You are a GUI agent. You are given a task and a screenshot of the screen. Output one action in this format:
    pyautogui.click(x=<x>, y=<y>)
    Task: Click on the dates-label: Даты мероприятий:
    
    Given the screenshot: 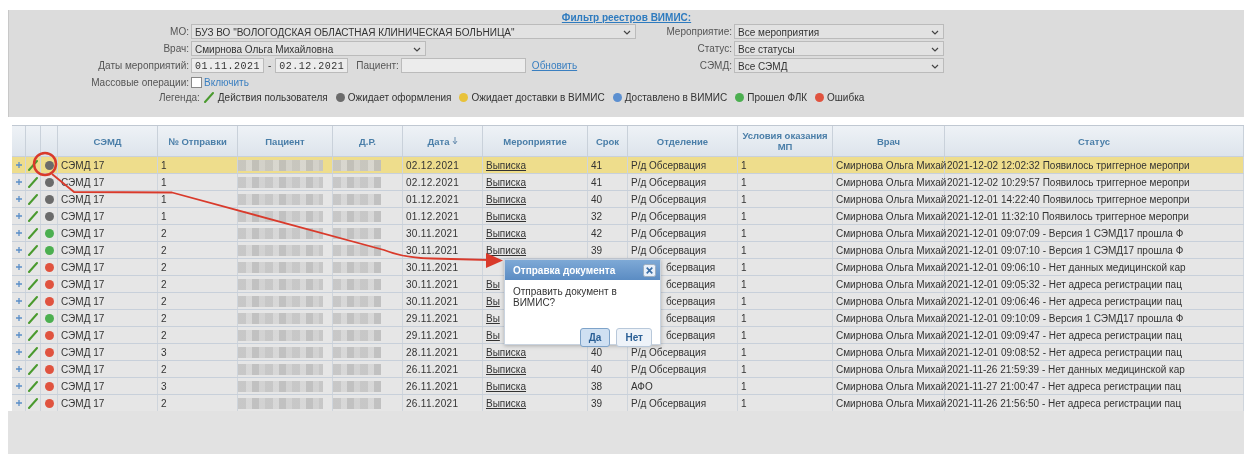 What is the action you would take?
    pyautogui.click(x=143, y=65)
    